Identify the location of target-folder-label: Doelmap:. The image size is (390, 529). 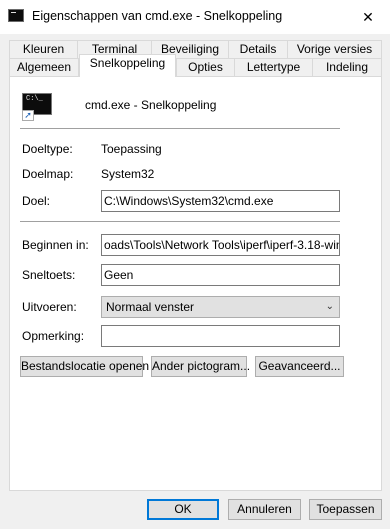
(48, 174).